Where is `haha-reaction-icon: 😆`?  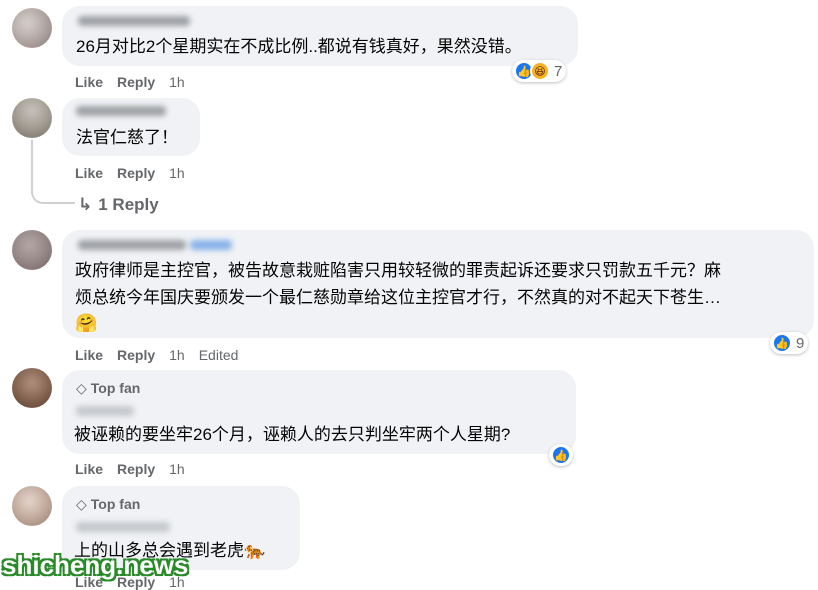 haha-reaction-icon: 😆 is located at coordinates (540, 71).